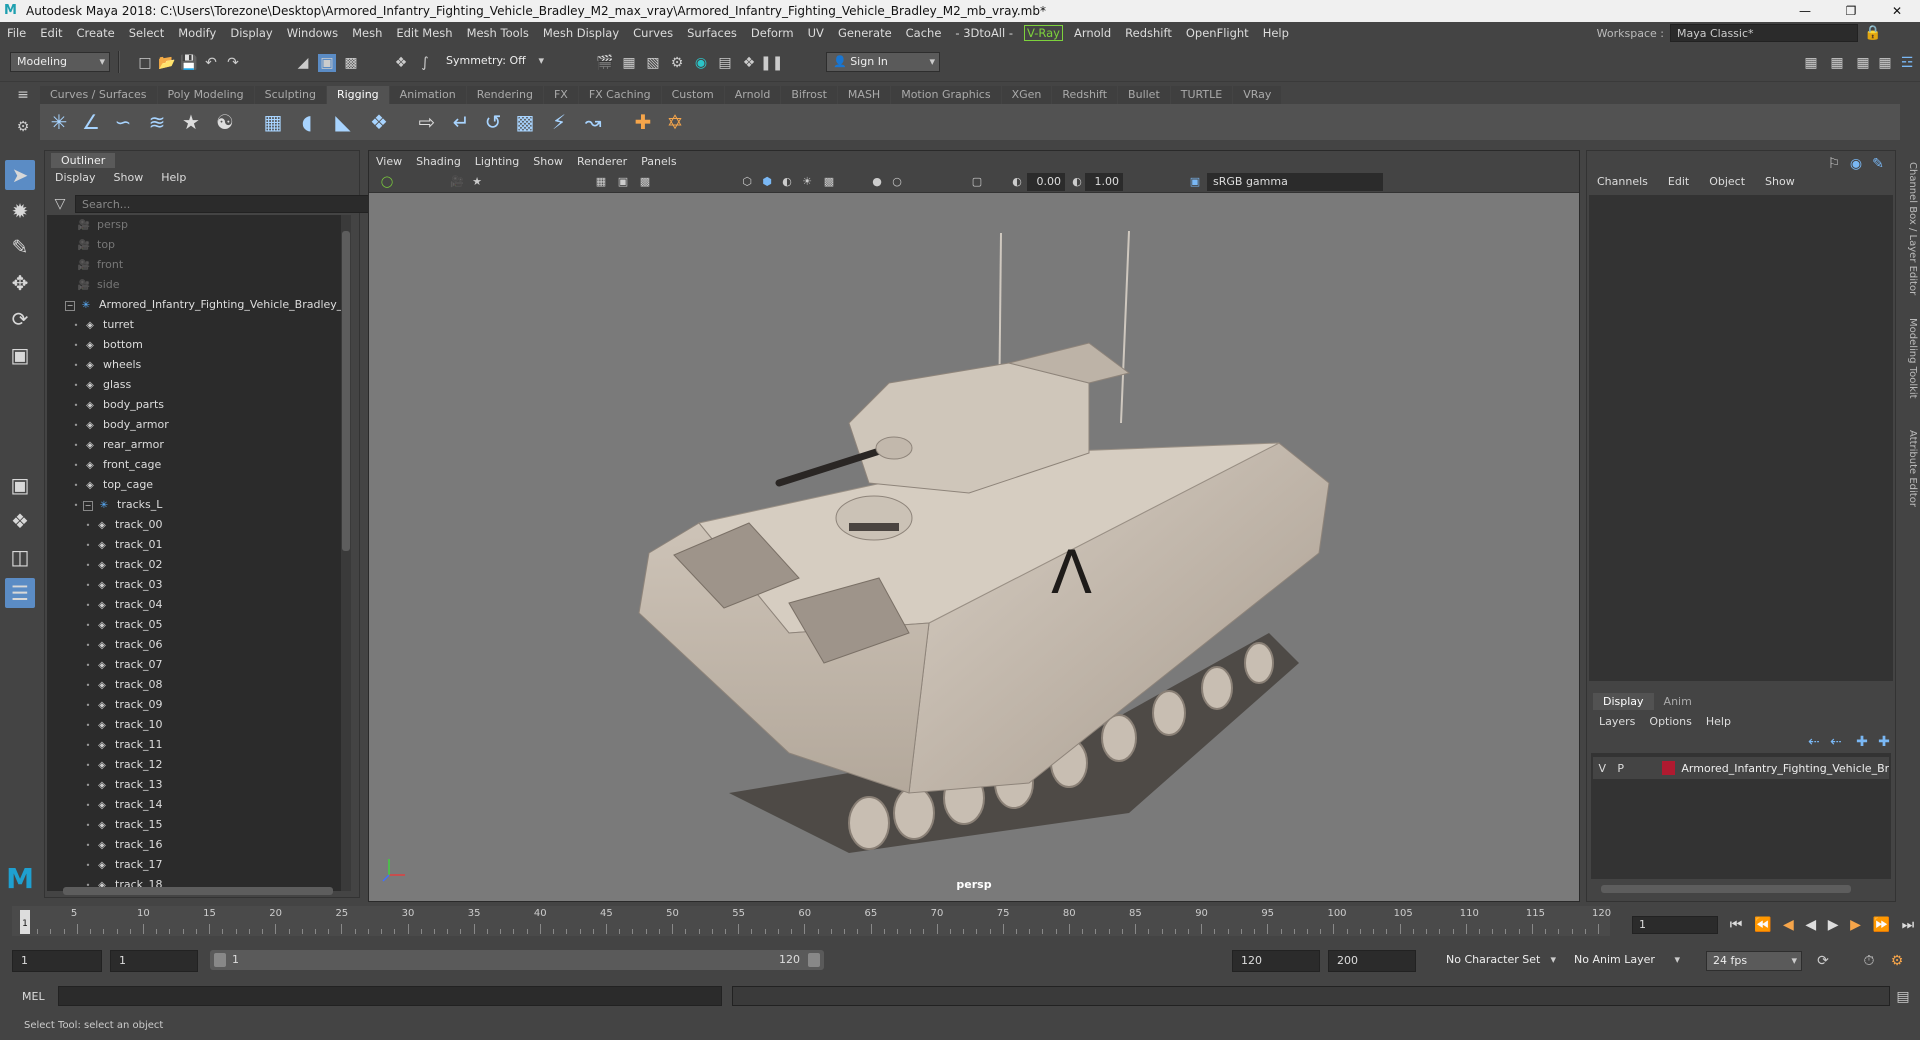 The width and height of the screenshot is (1920, 1040). I want to click on menu-surfaces: Surfaces, so click(712, 33).